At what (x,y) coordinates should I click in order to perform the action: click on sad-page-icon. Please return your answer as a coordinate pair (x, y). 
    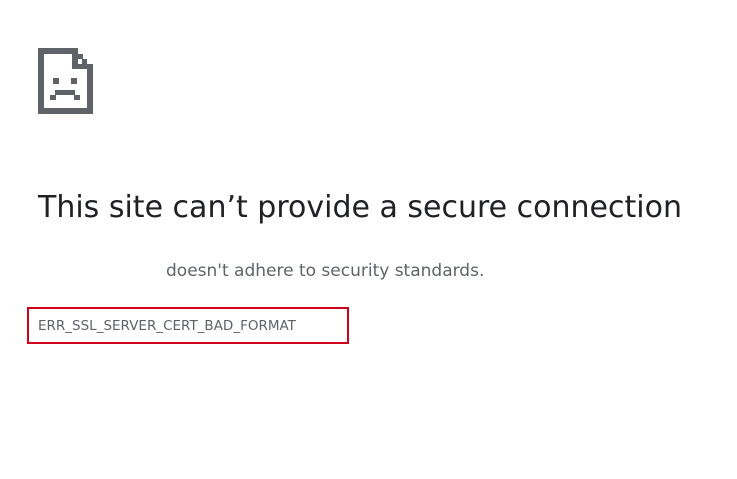
    Looking at the image, I should click on (65, 81).